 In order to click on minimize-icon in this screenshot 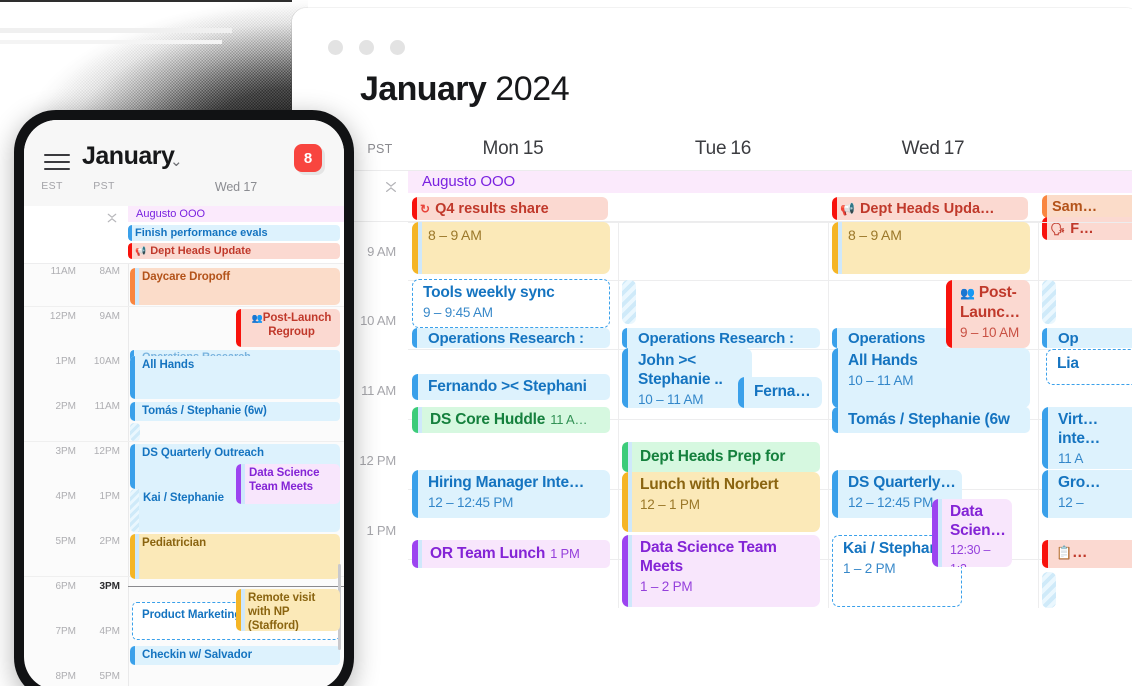, I will do `click(366, 47)`.